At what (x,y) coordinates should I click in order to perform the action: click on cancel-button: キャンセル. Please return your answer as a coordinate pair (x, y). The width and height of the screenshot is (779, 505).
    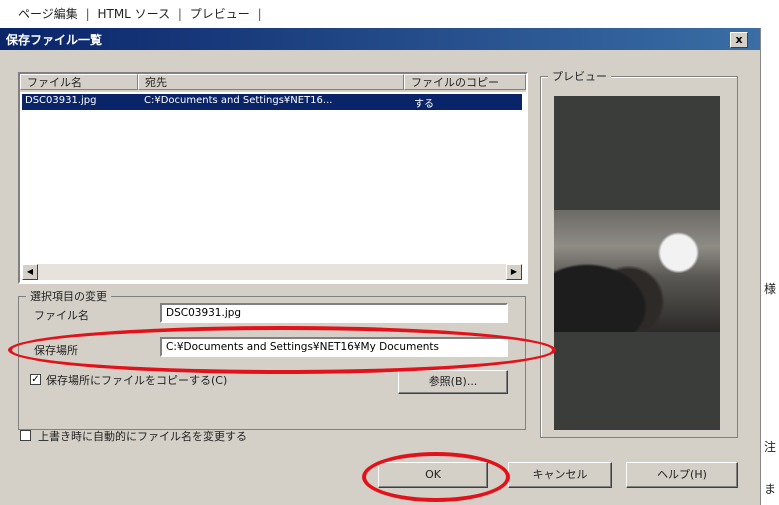
    Looking at the image, I should click on (560, 475).